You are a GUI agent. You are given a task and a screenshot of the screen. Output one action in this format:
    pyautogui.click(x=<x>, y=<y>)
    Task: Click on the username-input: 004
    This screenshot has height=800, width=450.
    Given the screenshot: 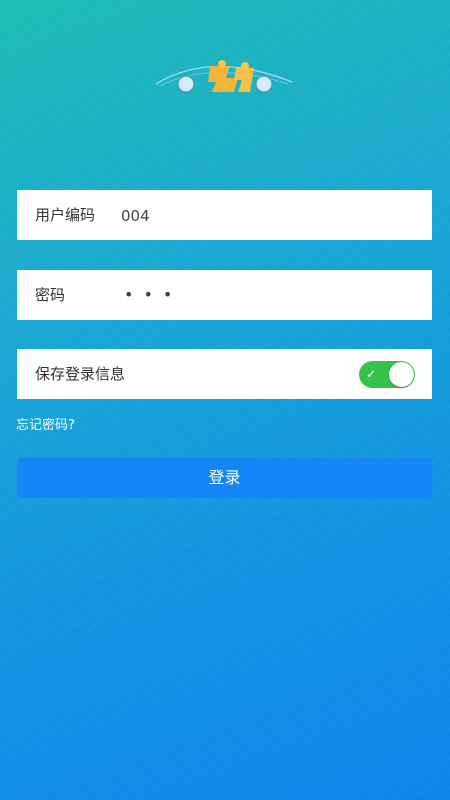 What is the action you would take?
    pyautogui.click(x=135, y=216)
    